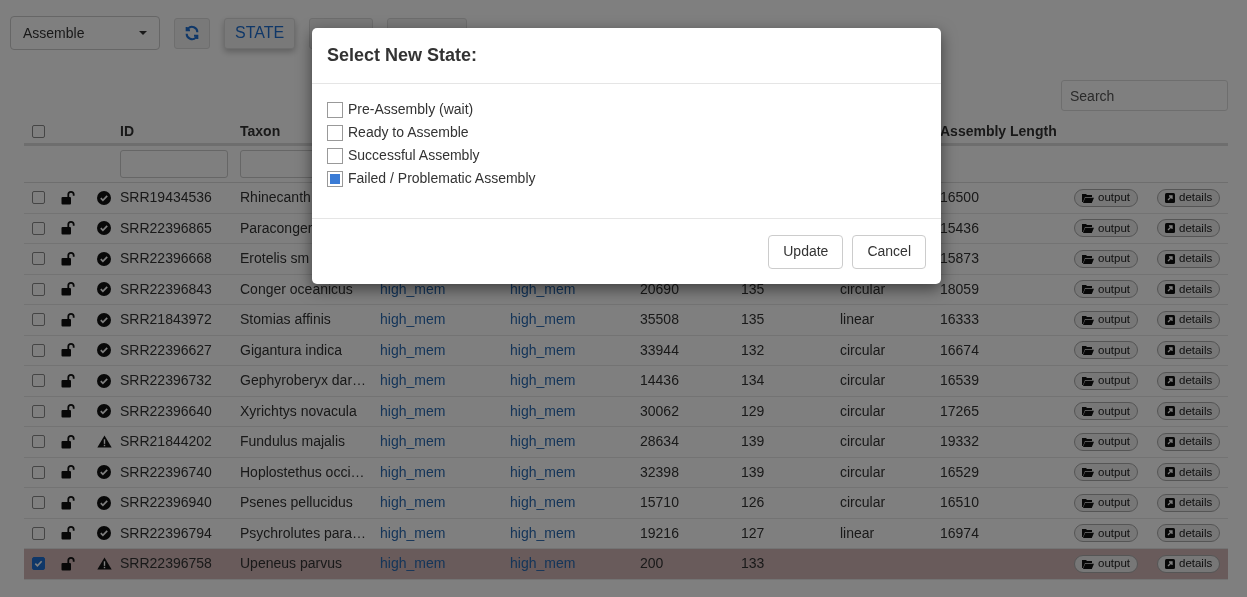 The image size is (1247, 597). Describe the element at coordinates (959, 472) in the screenshot. I see `table-cell-text: 16529` at that location.